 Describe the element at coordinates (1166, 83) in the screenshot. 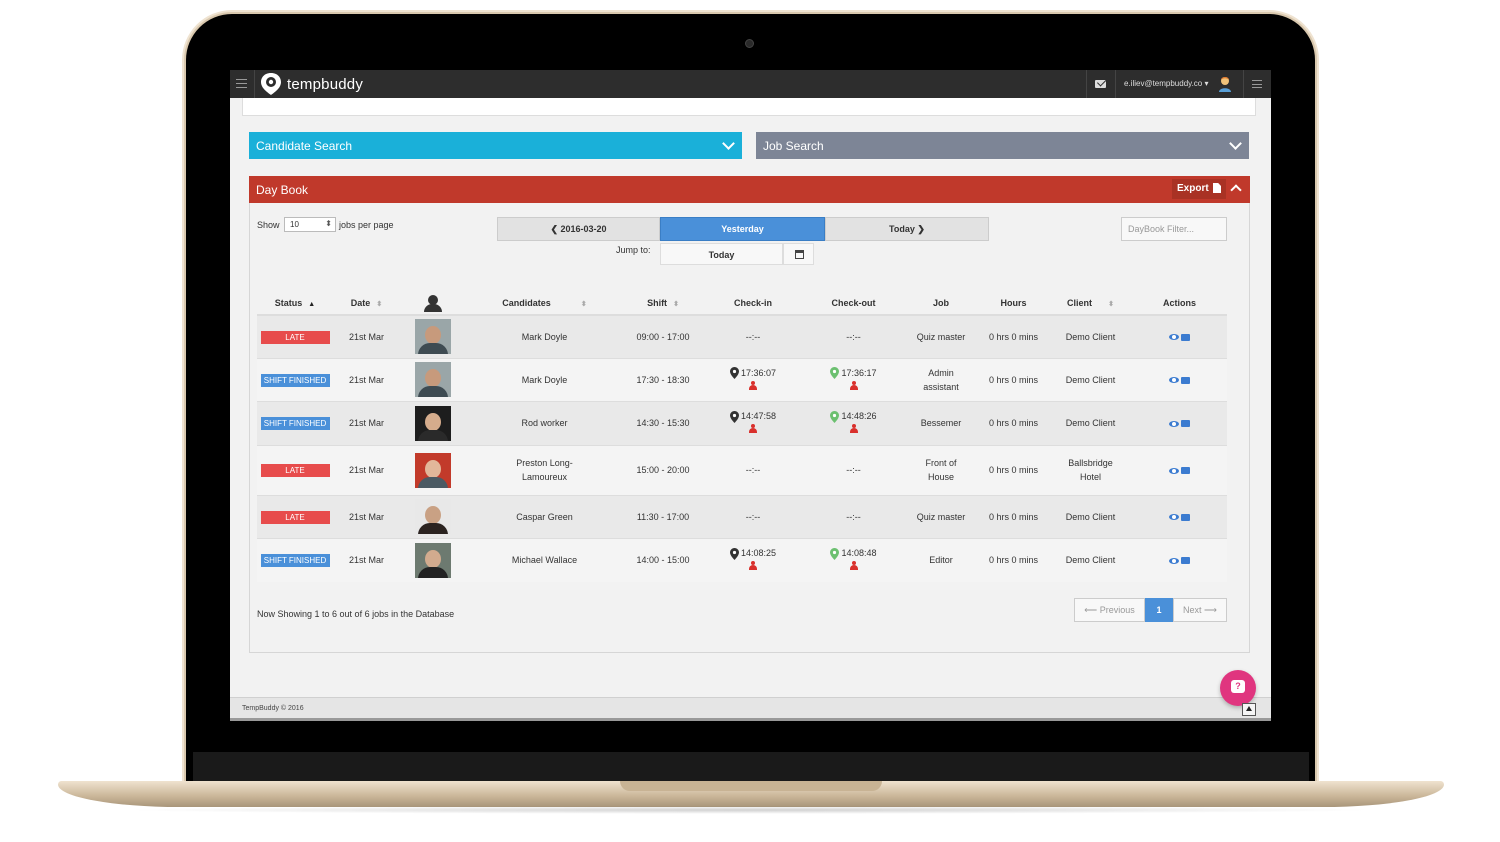

I see `user-email-dropdown: e.iliev@tempbuddy.co ▾` at that location.